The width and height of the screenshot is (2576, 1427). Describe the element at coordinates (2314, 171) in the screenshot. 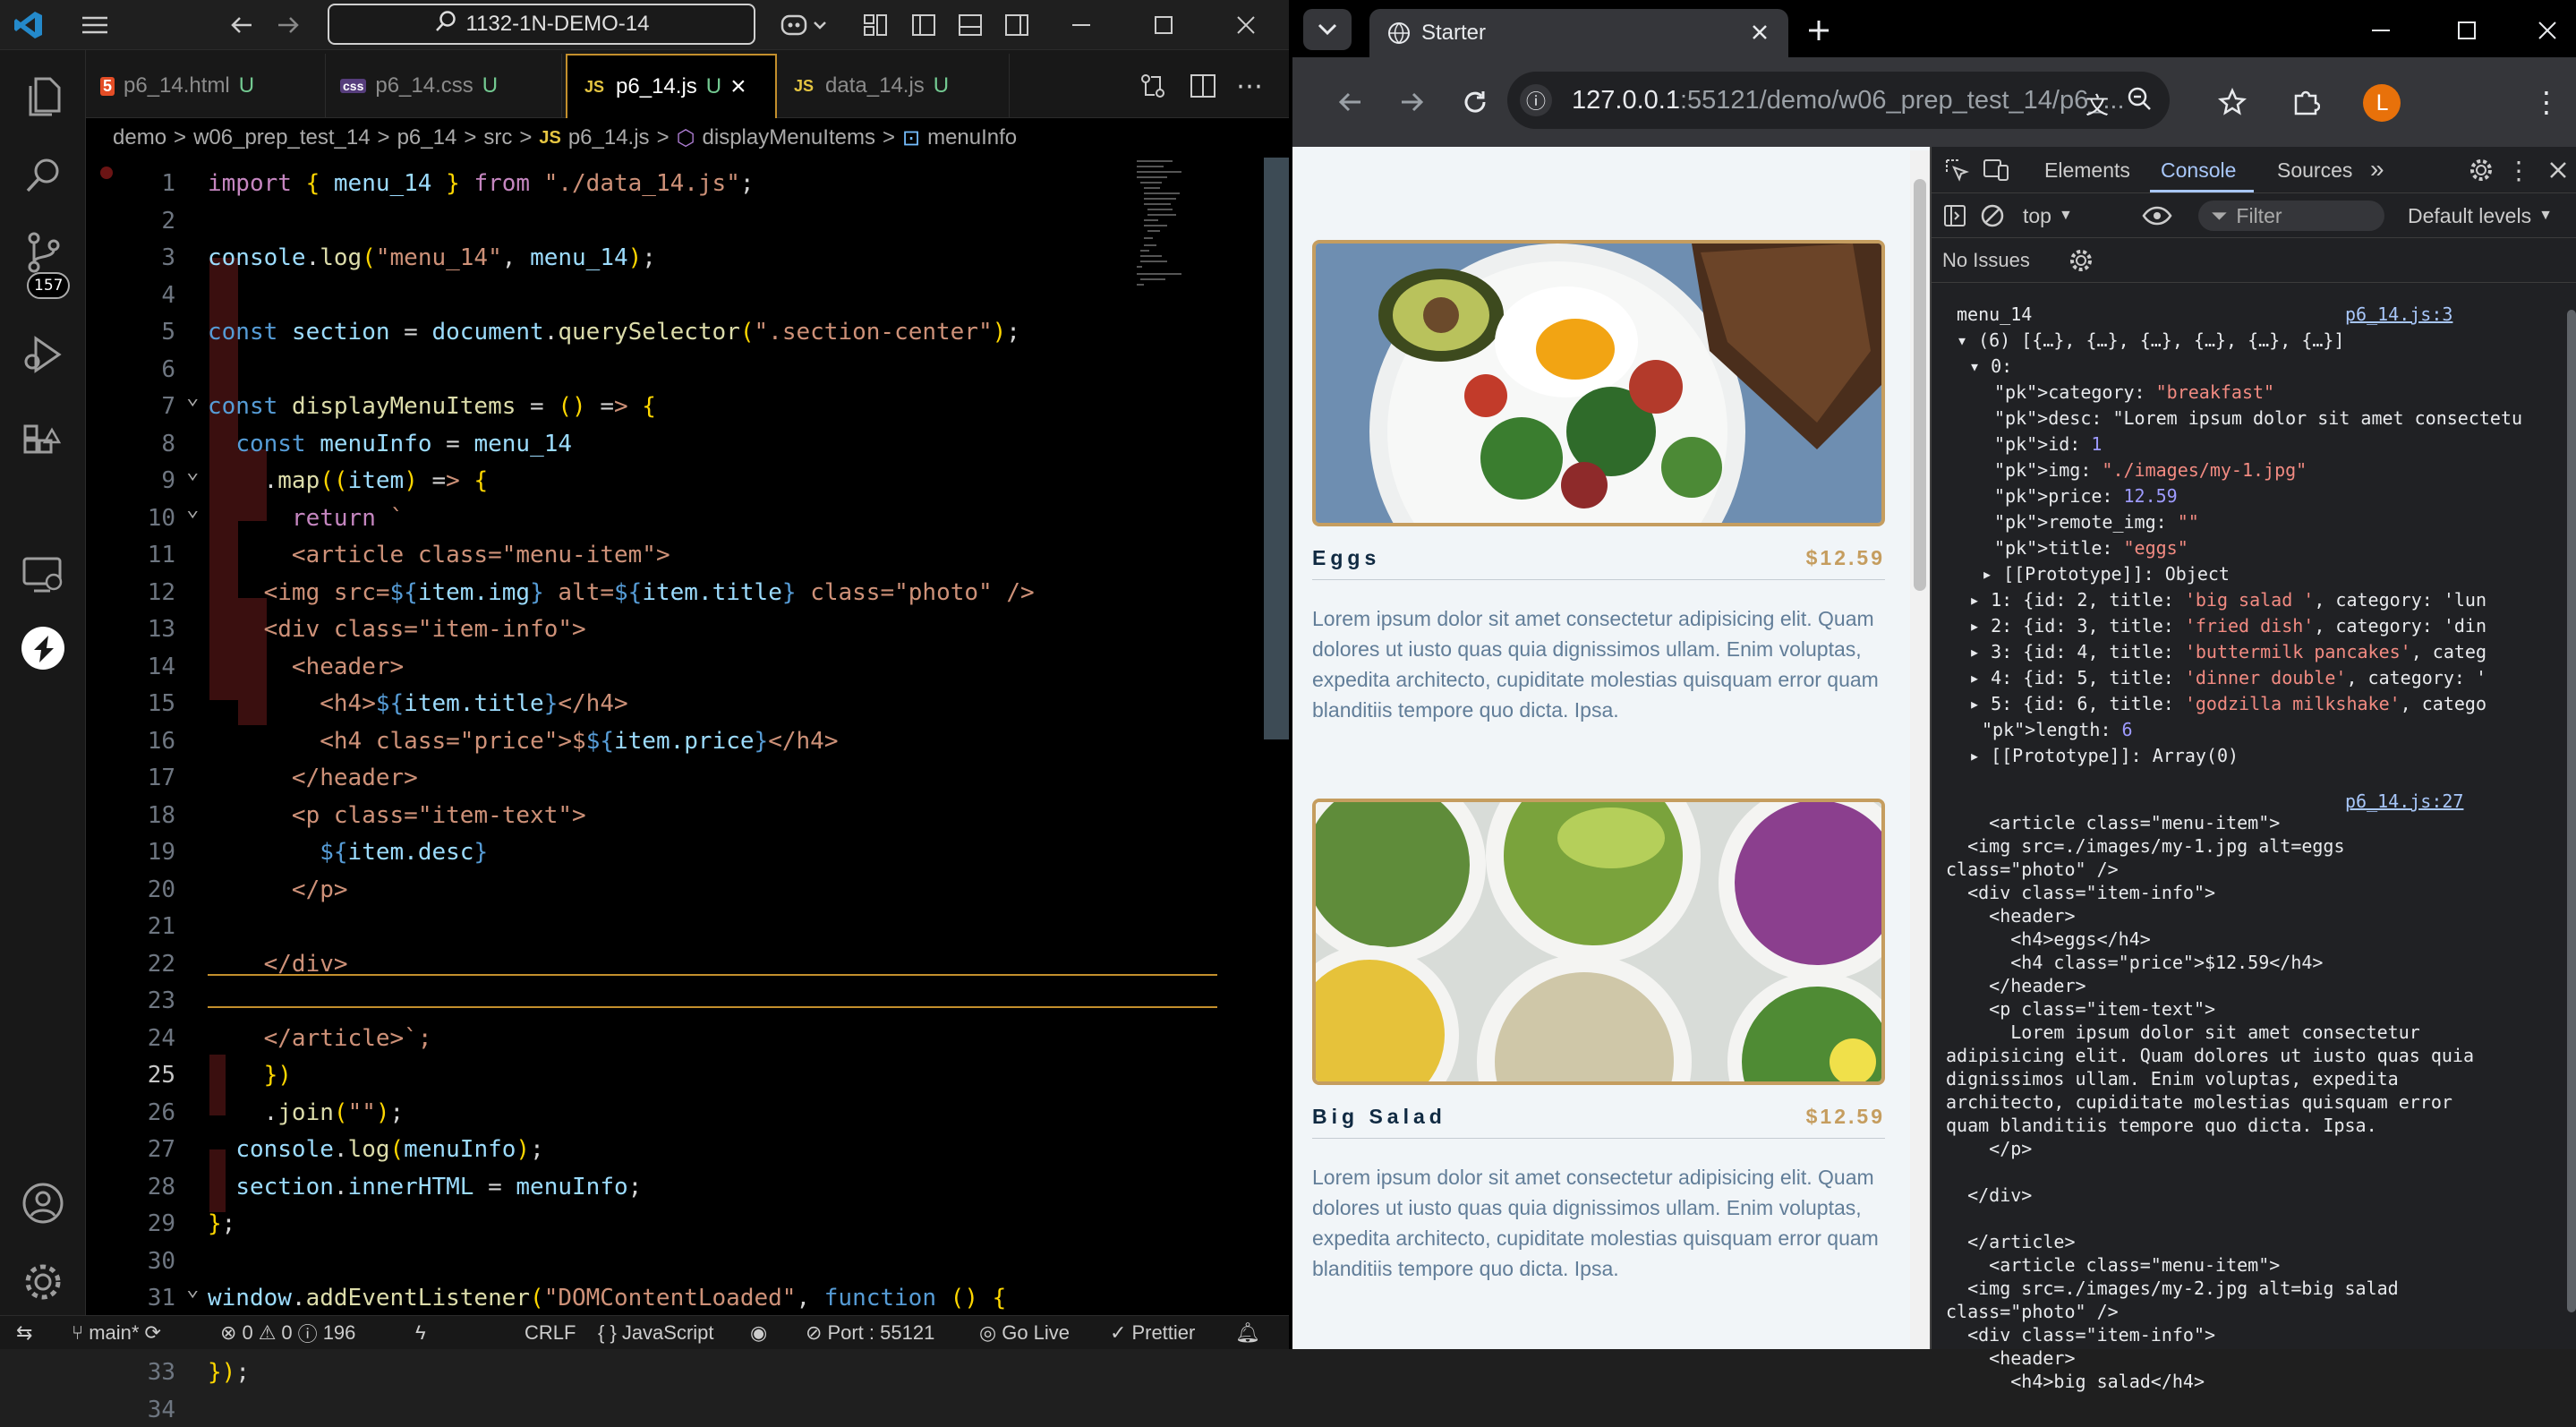

I see `tab-sources: Sources` at that location.